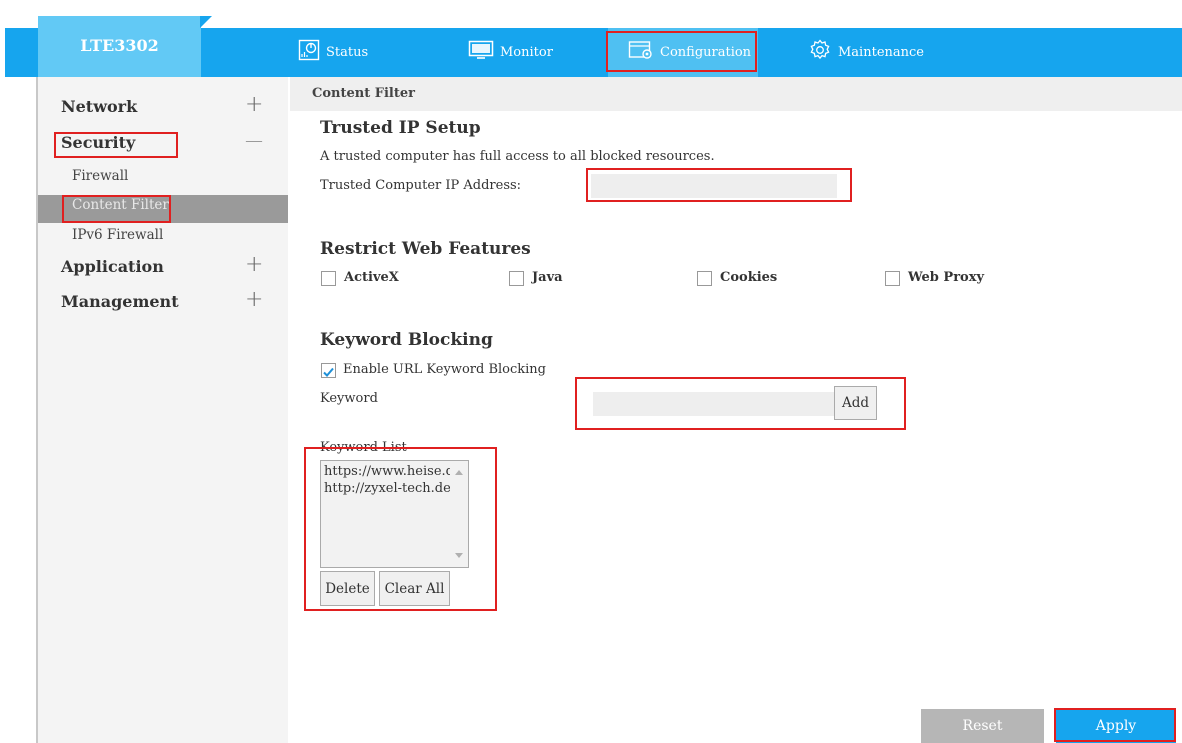  What do you see at coordinates (982, 726) in the screenshot?
I see `reset-button: Reset` at bounding box center [982, 726].